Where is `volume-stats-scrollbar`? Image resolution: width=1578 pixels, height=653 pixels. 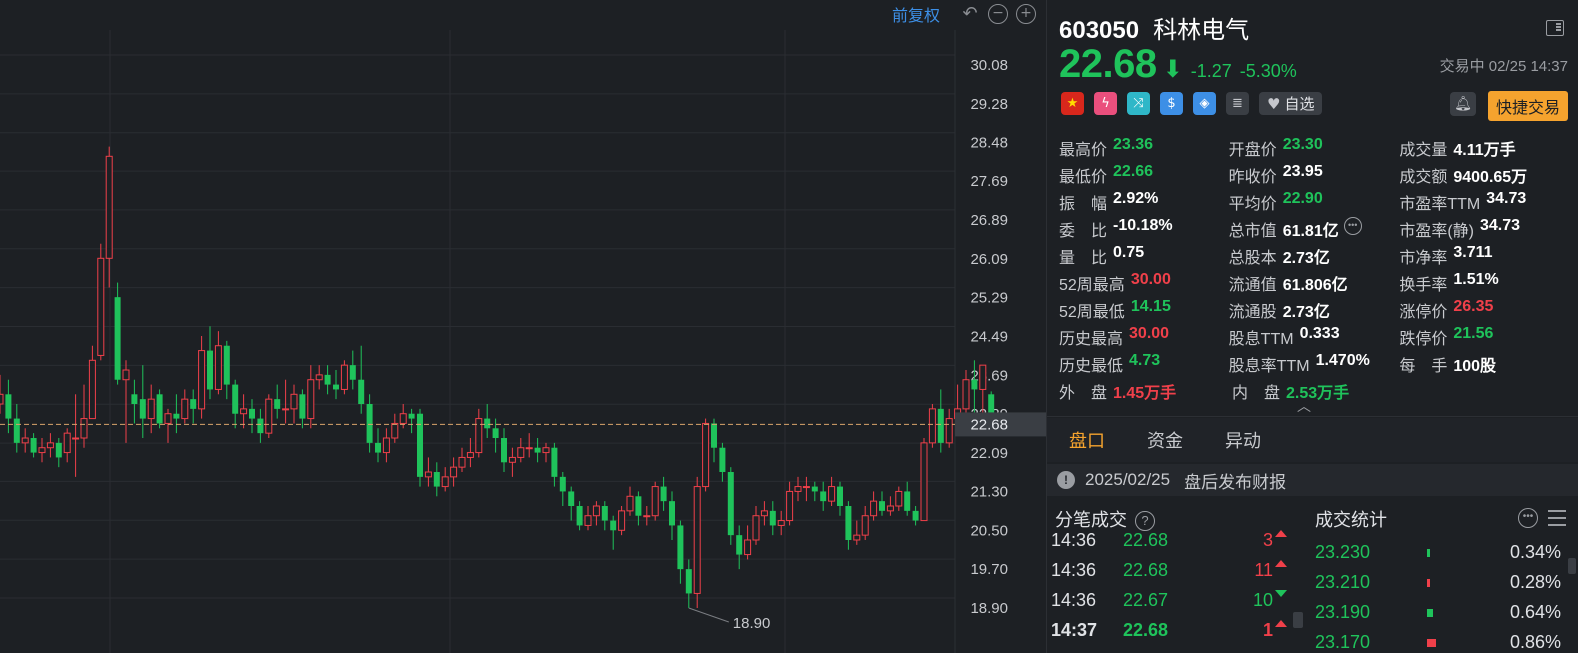
volume-stats-scrollbar is located at coordinates (1572, 566).